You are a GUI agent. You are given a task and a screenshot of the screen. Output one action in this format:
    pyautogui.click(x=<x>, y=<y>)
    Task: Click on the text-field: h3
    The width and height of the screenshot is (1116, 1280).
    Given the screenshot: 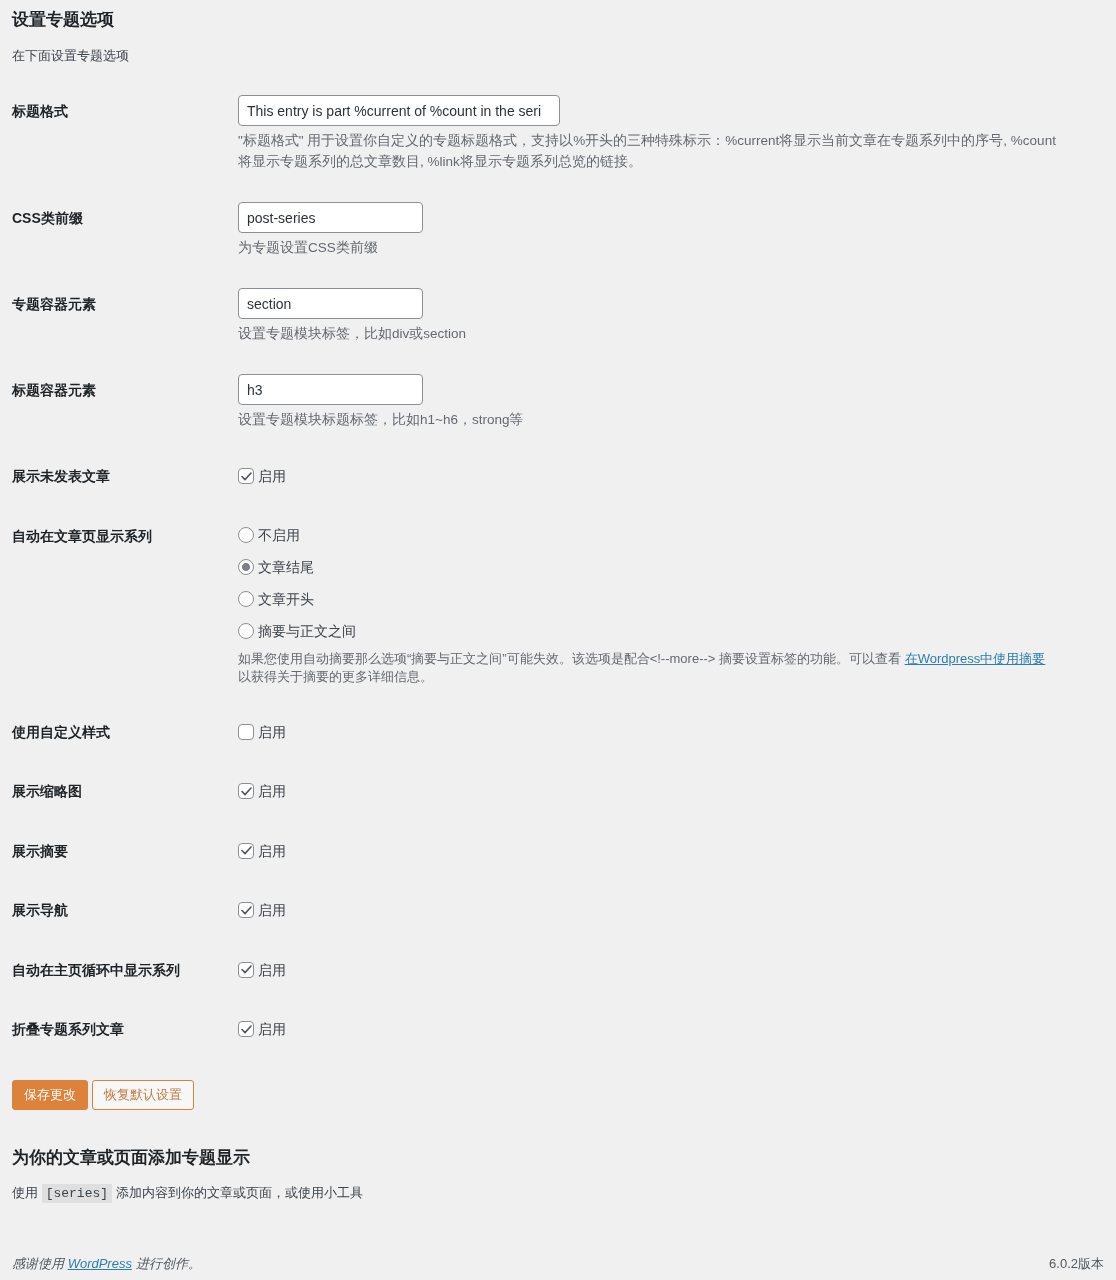 What is the action you would take?
    pyautogui.click(x=330, y=389)
    